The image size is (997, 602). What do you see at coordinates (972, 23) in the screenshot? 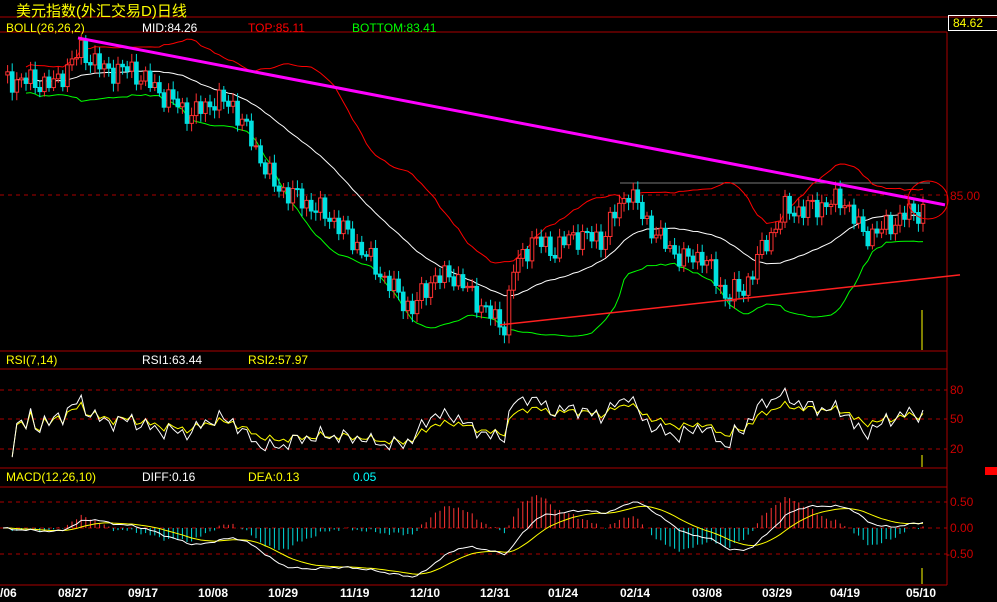
I see `cursor-price-box: 84.62` at bounding box center [972, 23].